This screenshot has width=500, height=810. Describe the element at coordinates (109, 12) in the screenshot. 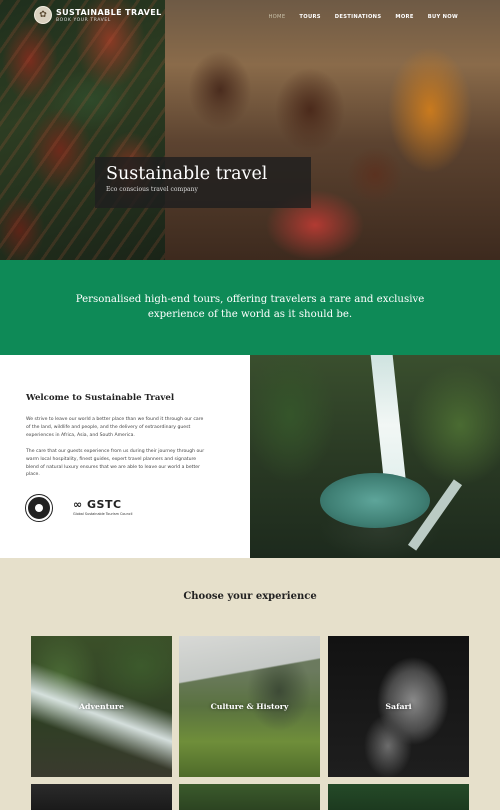

I see `logo-title: SUSTAINABLE TRAVEL` at that location.